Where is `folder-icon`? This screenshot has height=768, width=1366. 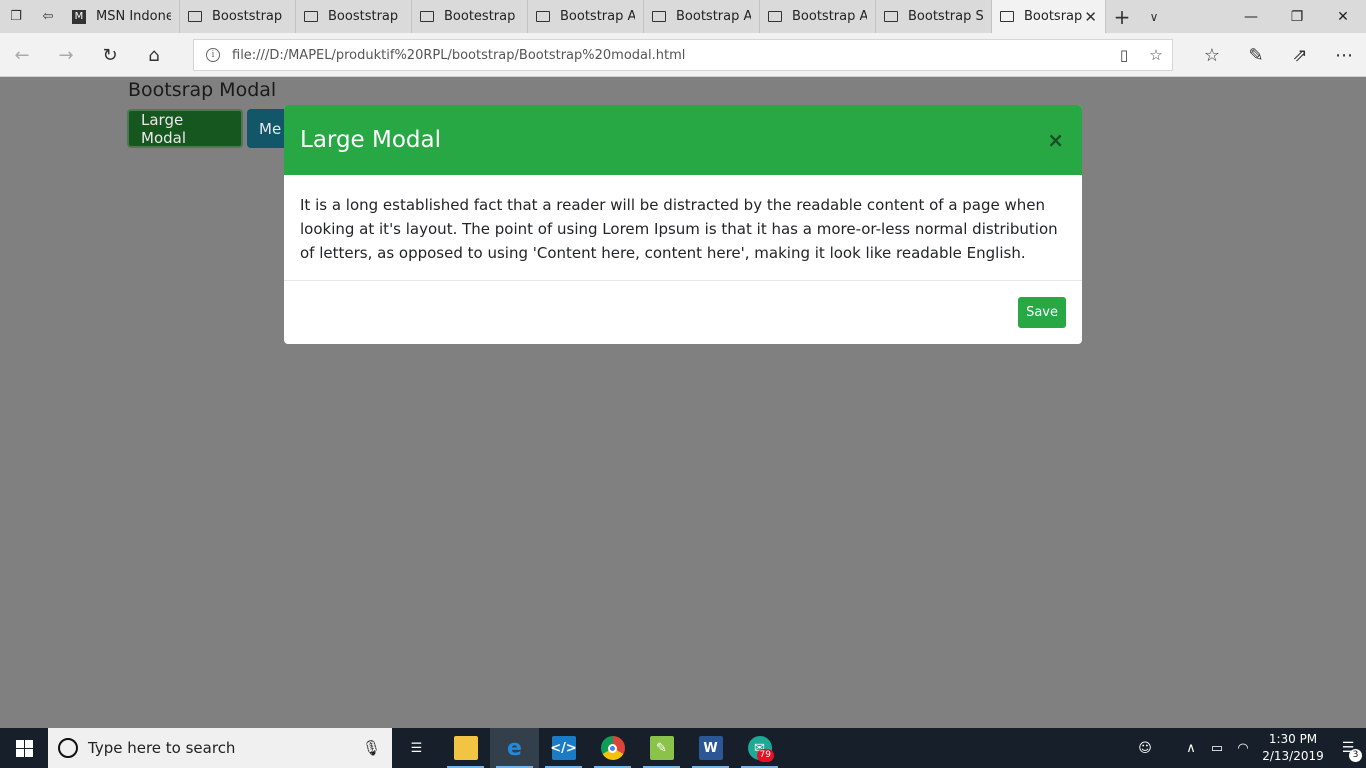
folder-icon is located at coordinates (465, 748).